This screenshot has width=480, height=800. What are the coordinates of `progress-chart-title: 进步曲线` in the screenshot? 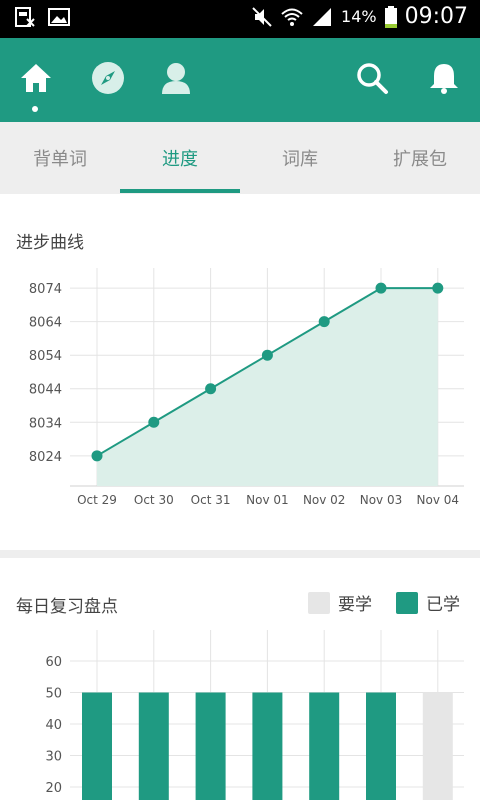 It's located at (50, 243).